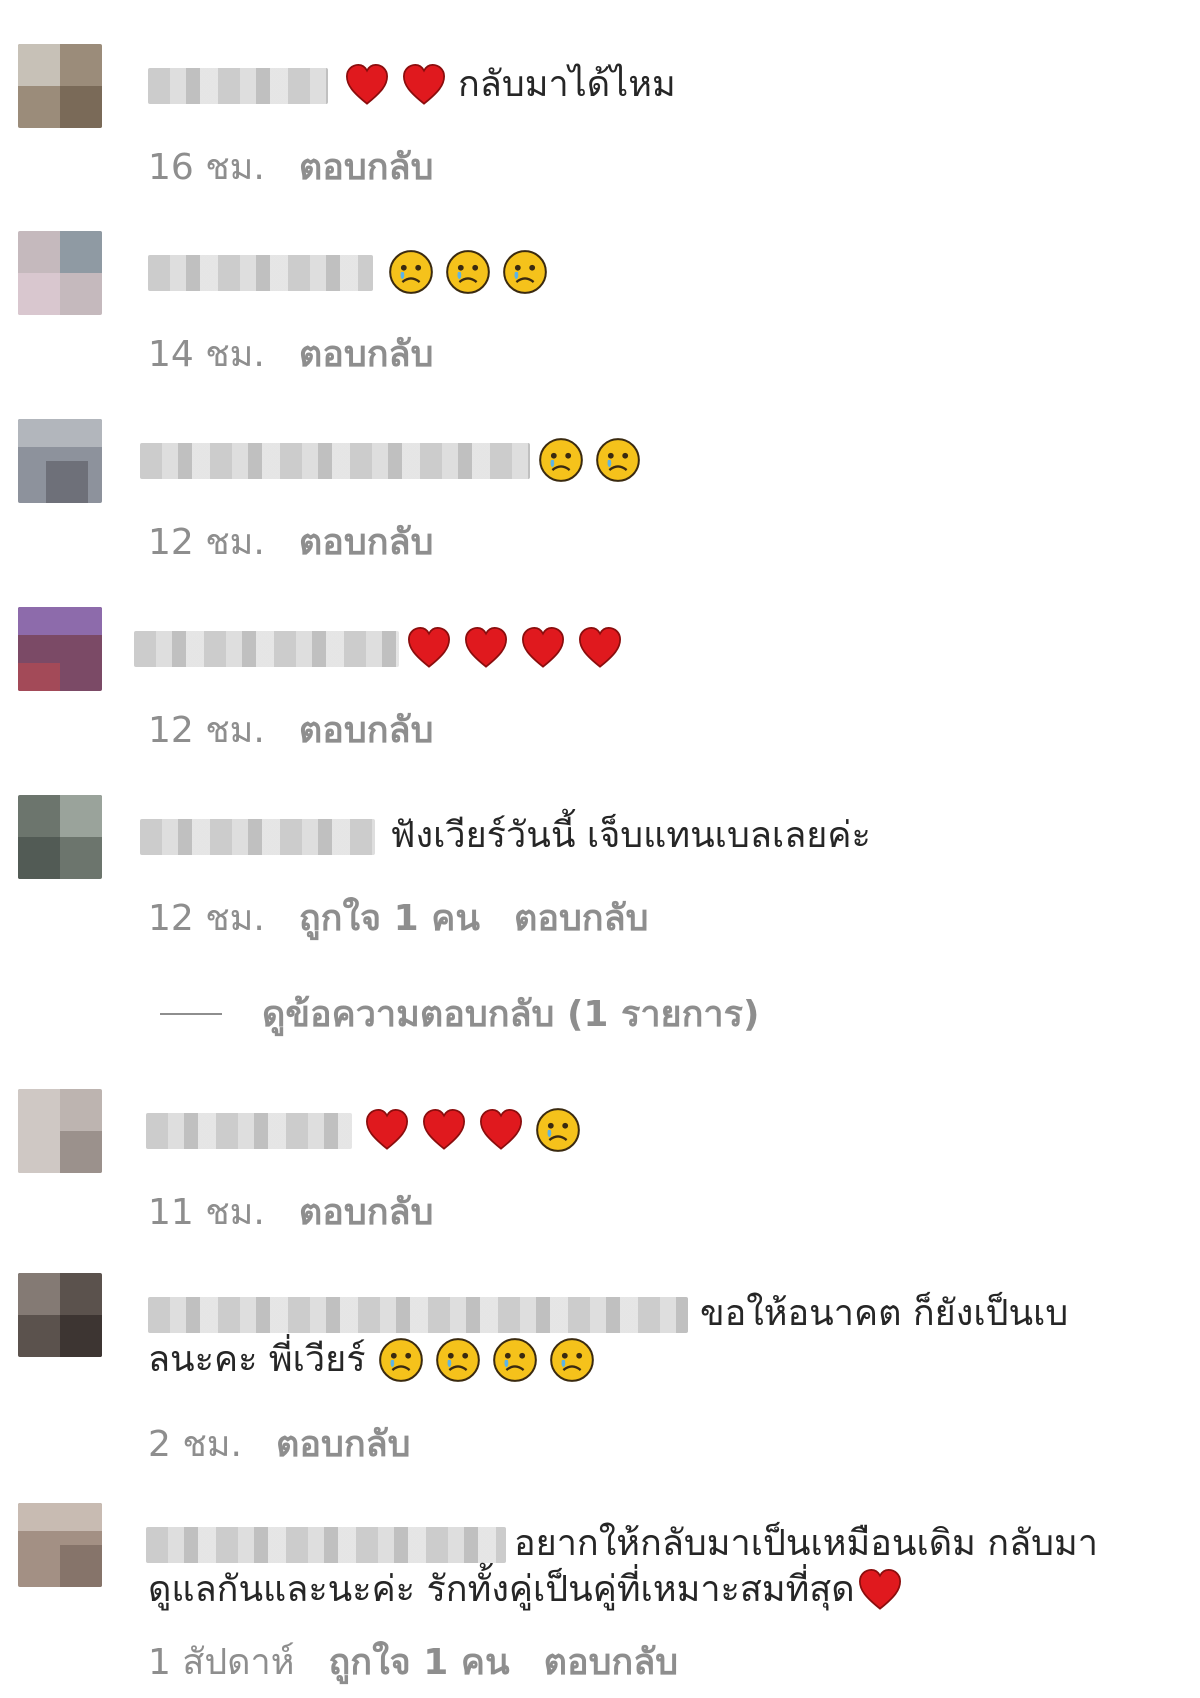 The height and width of the screenshot is (1698, 1200). I want to click on comment-meta: 12 ชม. ถูกใจ 1 คน ตอบกลับ, so click(398, 919).